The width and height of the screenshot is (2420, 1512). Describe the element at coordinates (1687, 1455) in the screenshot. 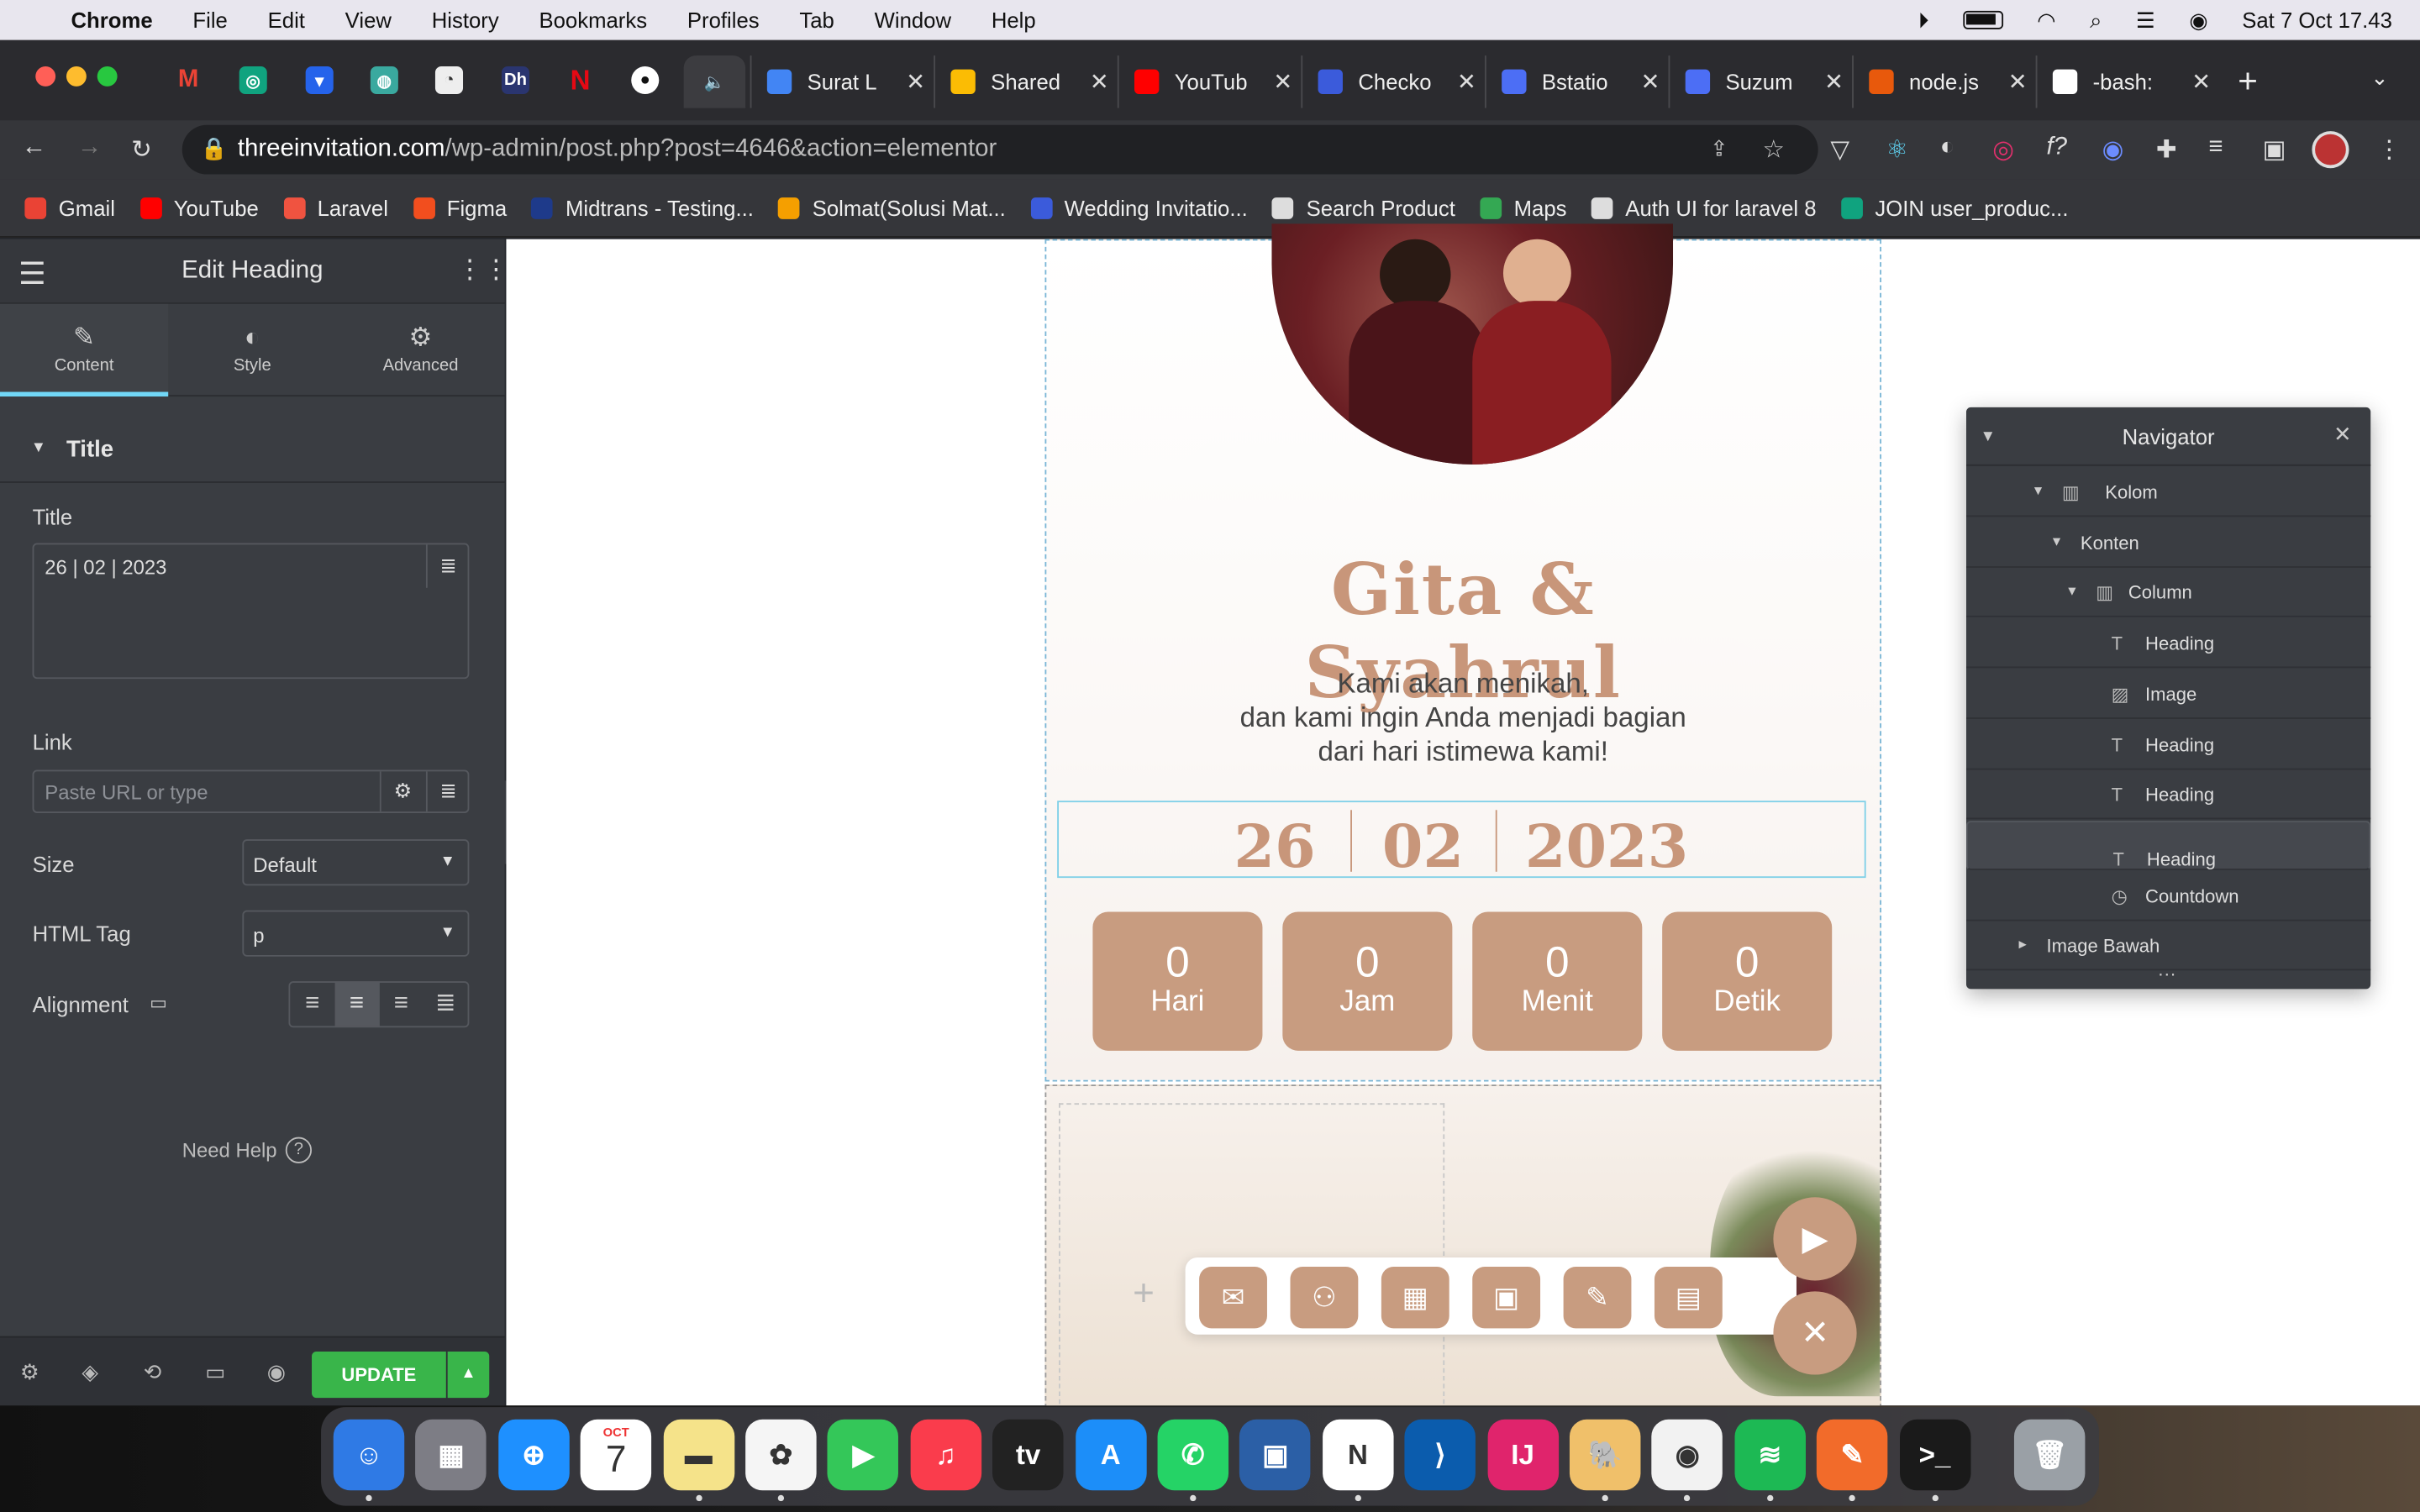

I see `dock-chrome-icon: ◉` at that location.